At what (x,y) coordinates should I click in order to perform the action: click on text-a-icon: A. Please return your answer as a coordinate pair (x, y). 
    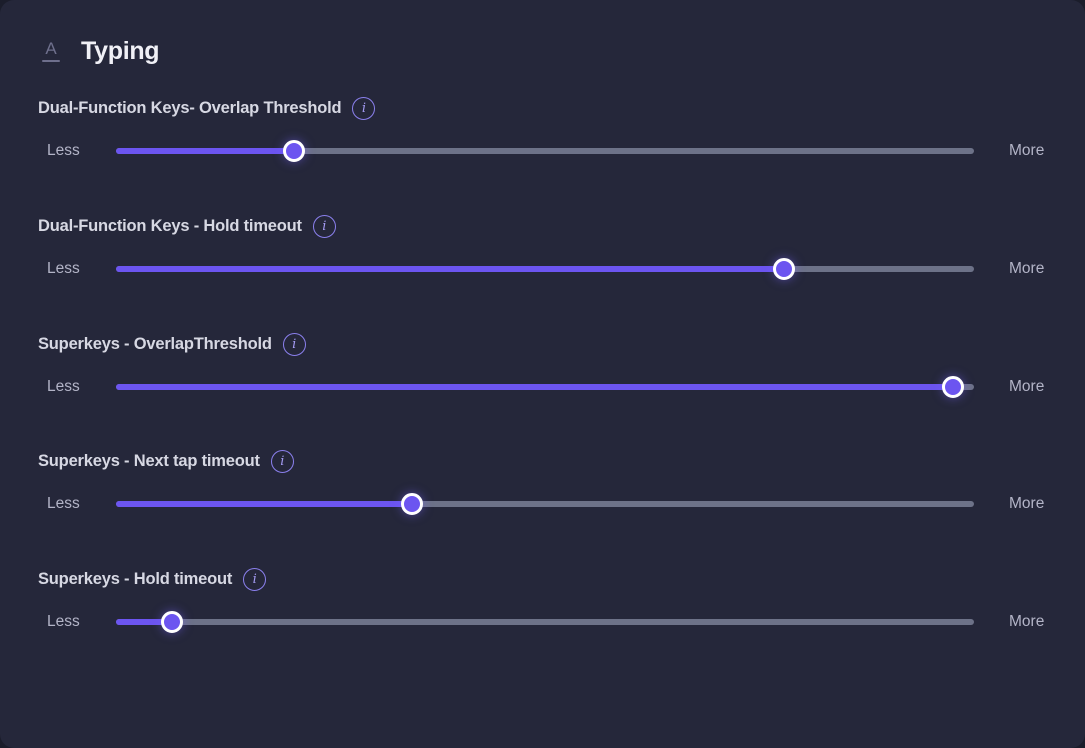
    Looking at the image, I should click on (51, 51).